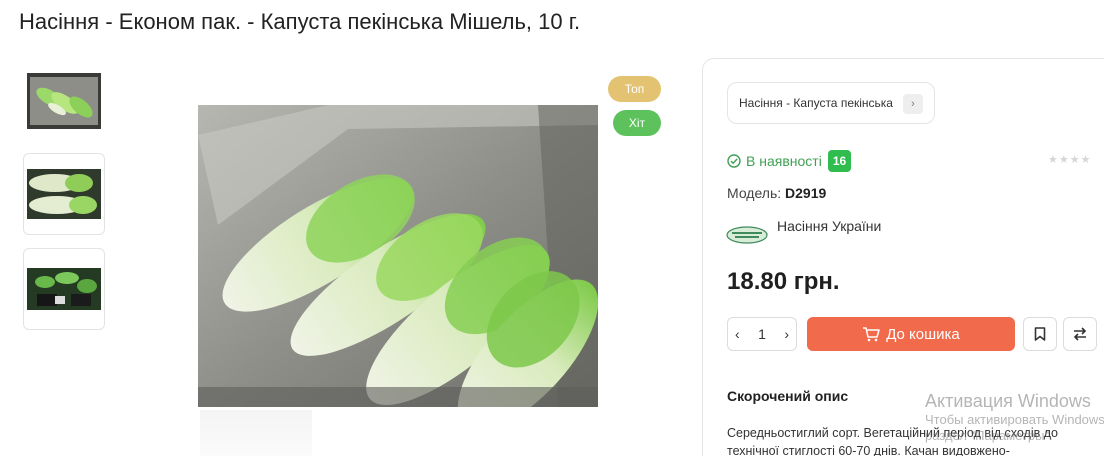 The height and width of the screenshot is (456, 1104). I want to click on quantity-value: 1, so click(762, 334).